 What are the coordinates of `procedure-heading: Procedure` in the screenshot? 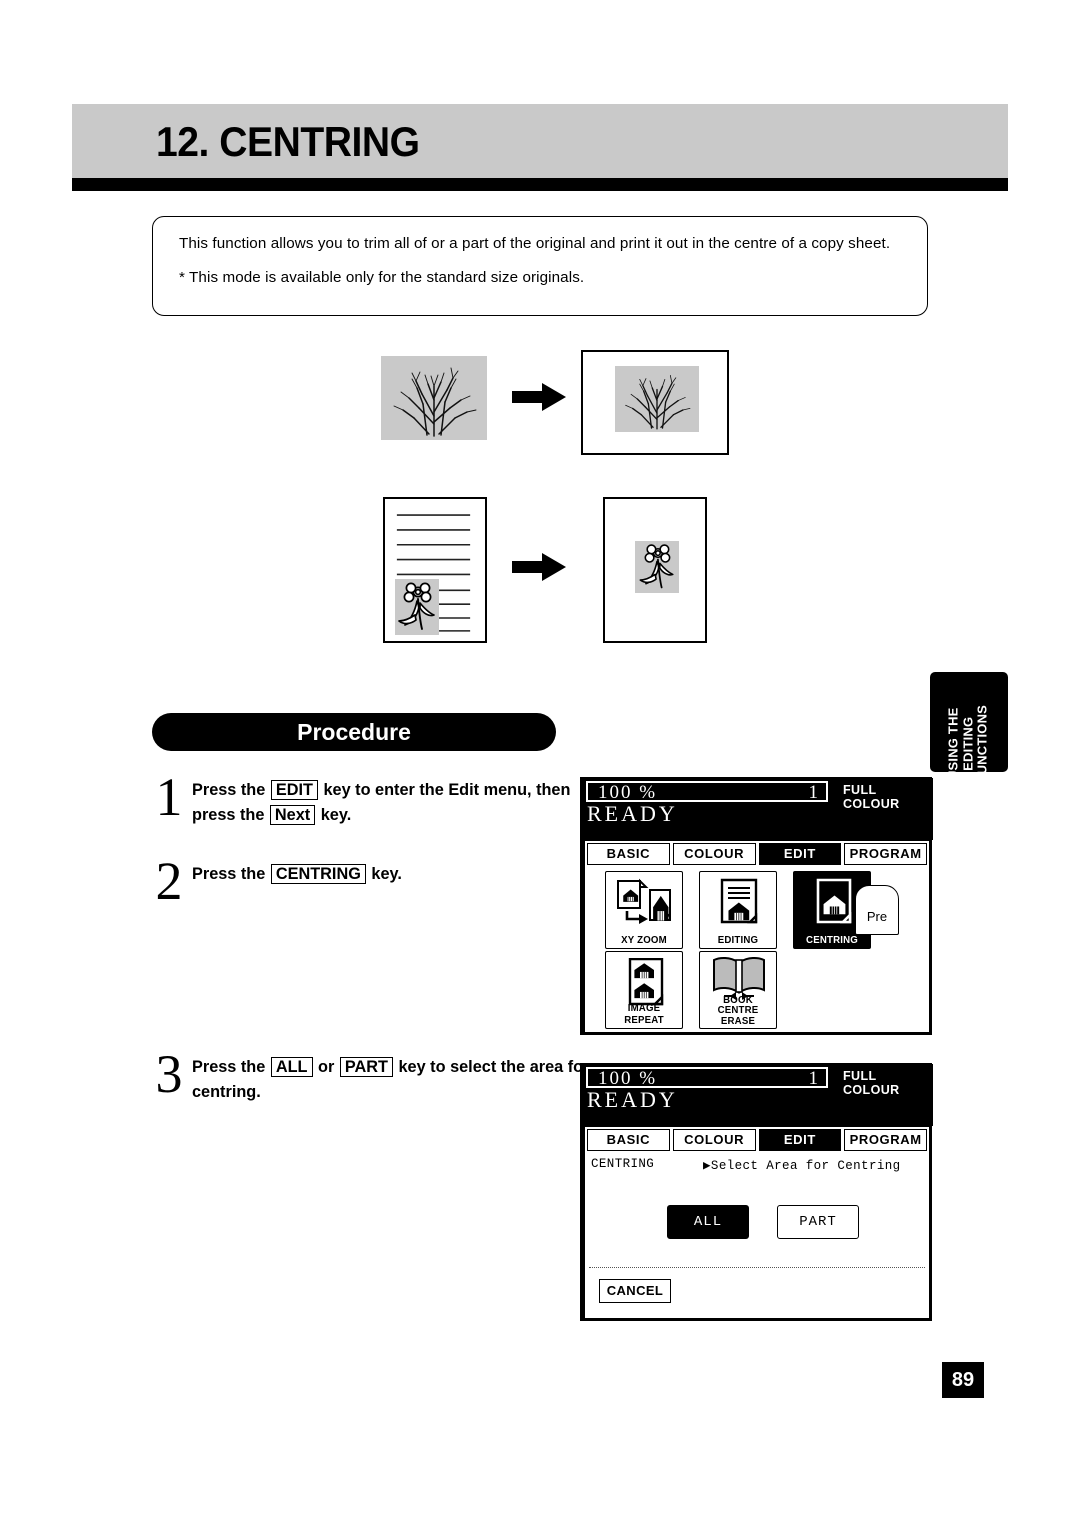 It's located at (354, 732).